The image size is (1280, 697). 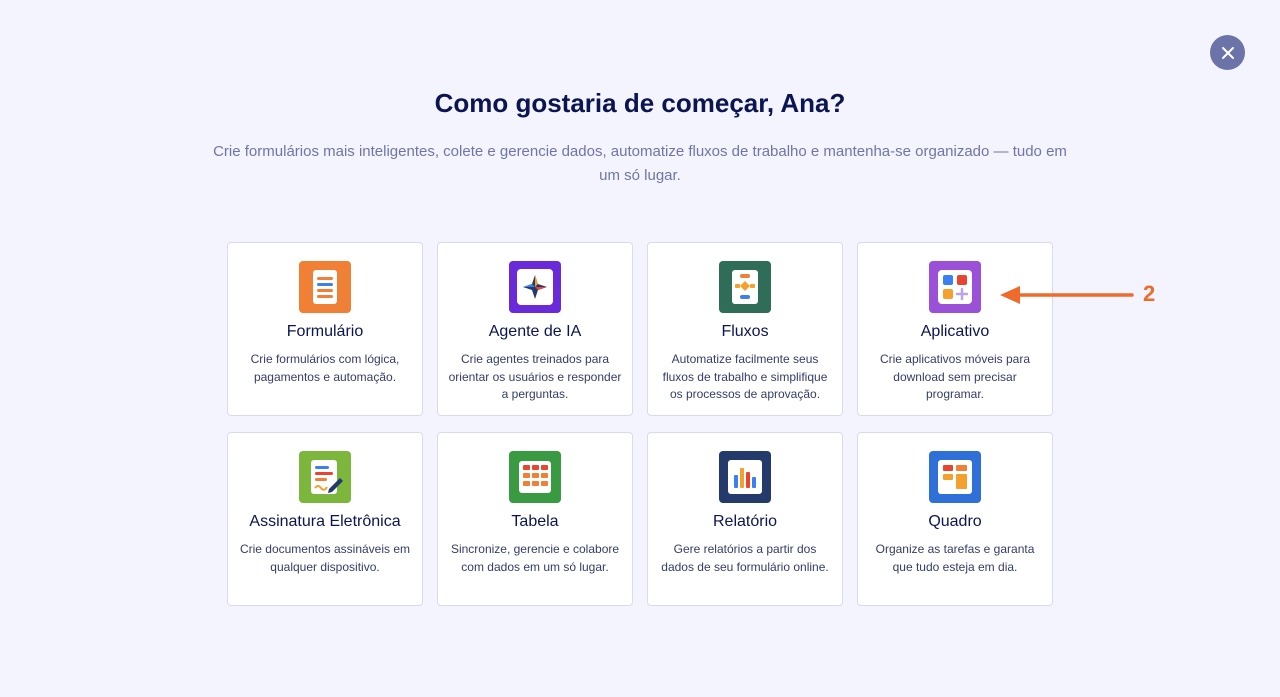 What do you see at coordinates (955, 287) in the screenshot?
I see `app-icon` at bounding box center [955, 287].